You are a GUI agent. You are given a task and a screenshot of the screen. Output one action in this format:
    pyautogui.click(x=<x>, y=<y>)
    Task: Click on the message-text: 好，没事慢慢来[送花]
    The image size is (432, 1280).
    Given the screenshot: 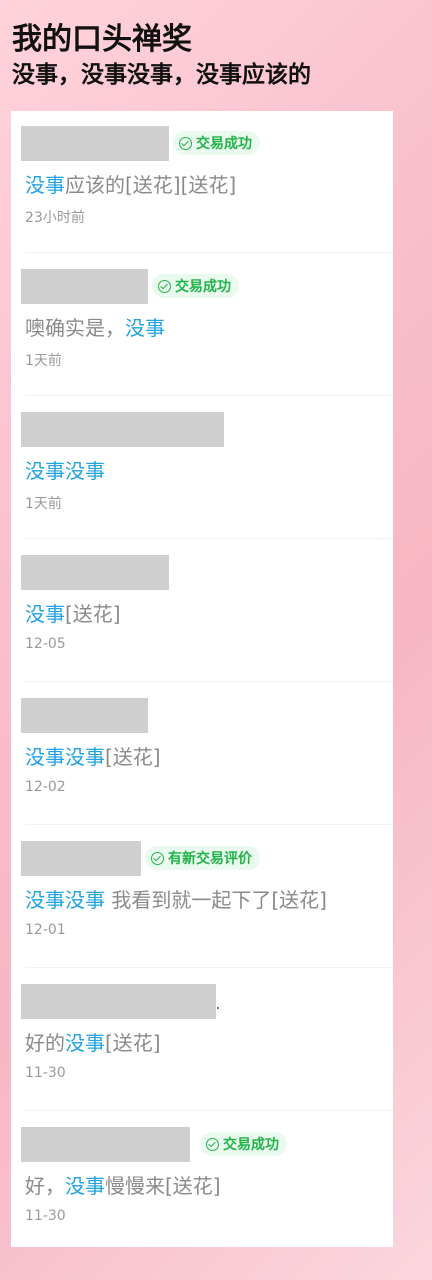 What is the action you would take?
    pyautogui.click(x=123, y=1186)
    